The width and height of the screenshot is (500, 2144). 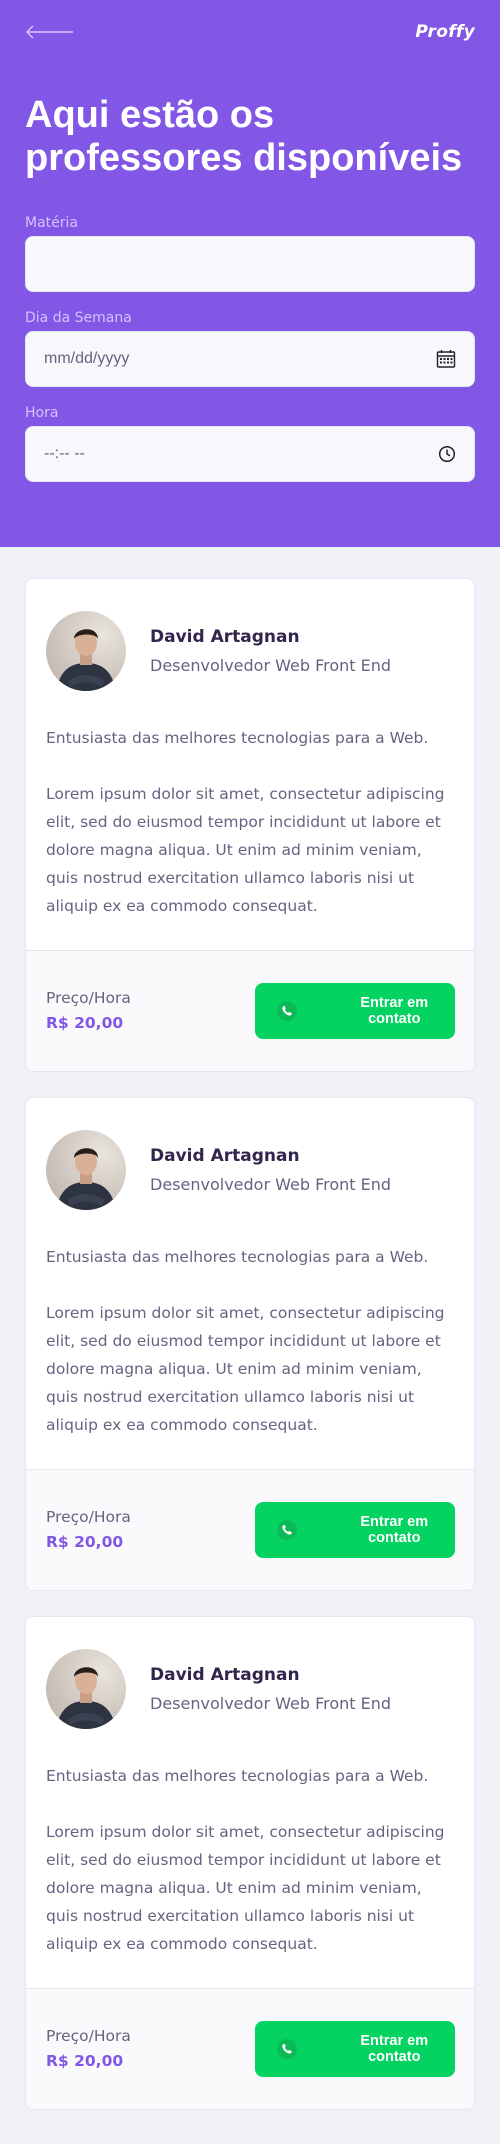 I want to click on weekday-label: Dia da Semana, so click(x=78, y=318).